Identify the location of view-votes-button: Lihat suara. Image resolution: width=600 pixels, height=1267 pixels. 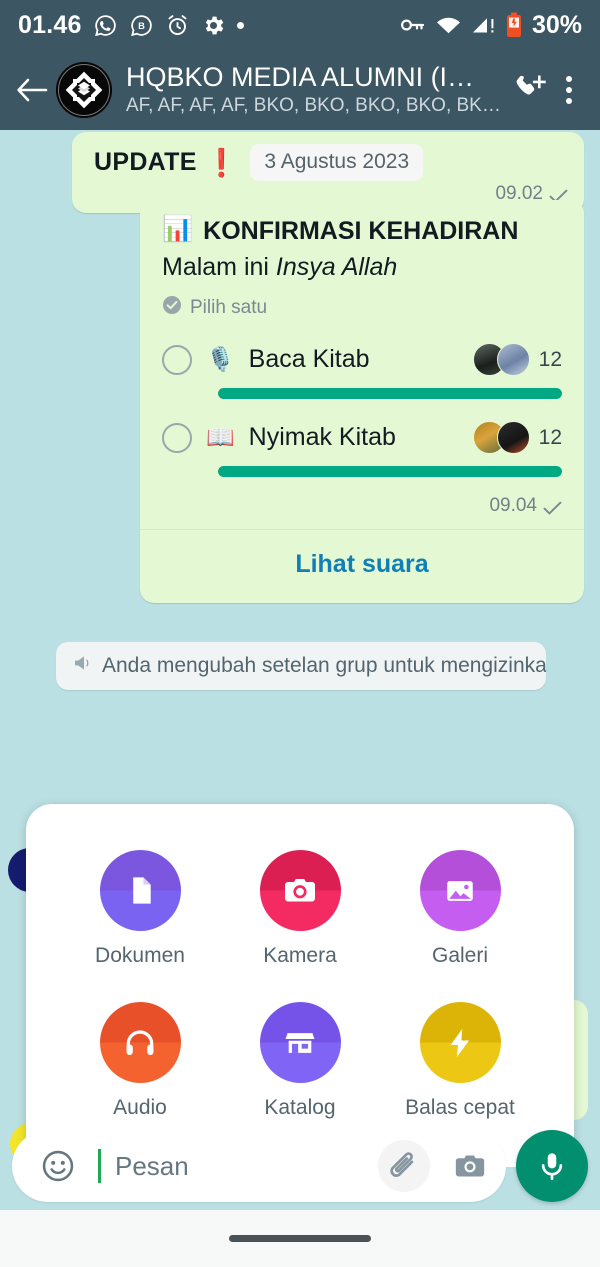
(362, 566).